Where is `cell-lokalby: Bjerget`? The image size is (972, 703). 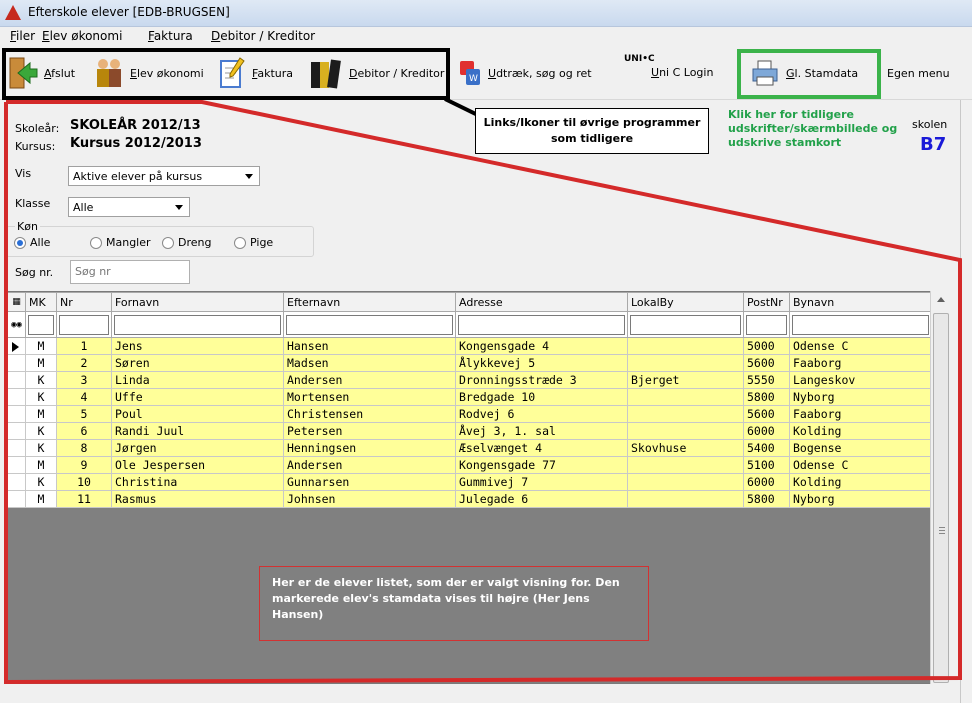 cell-lokalby: Bjerget is located at coordinates (685, 380).